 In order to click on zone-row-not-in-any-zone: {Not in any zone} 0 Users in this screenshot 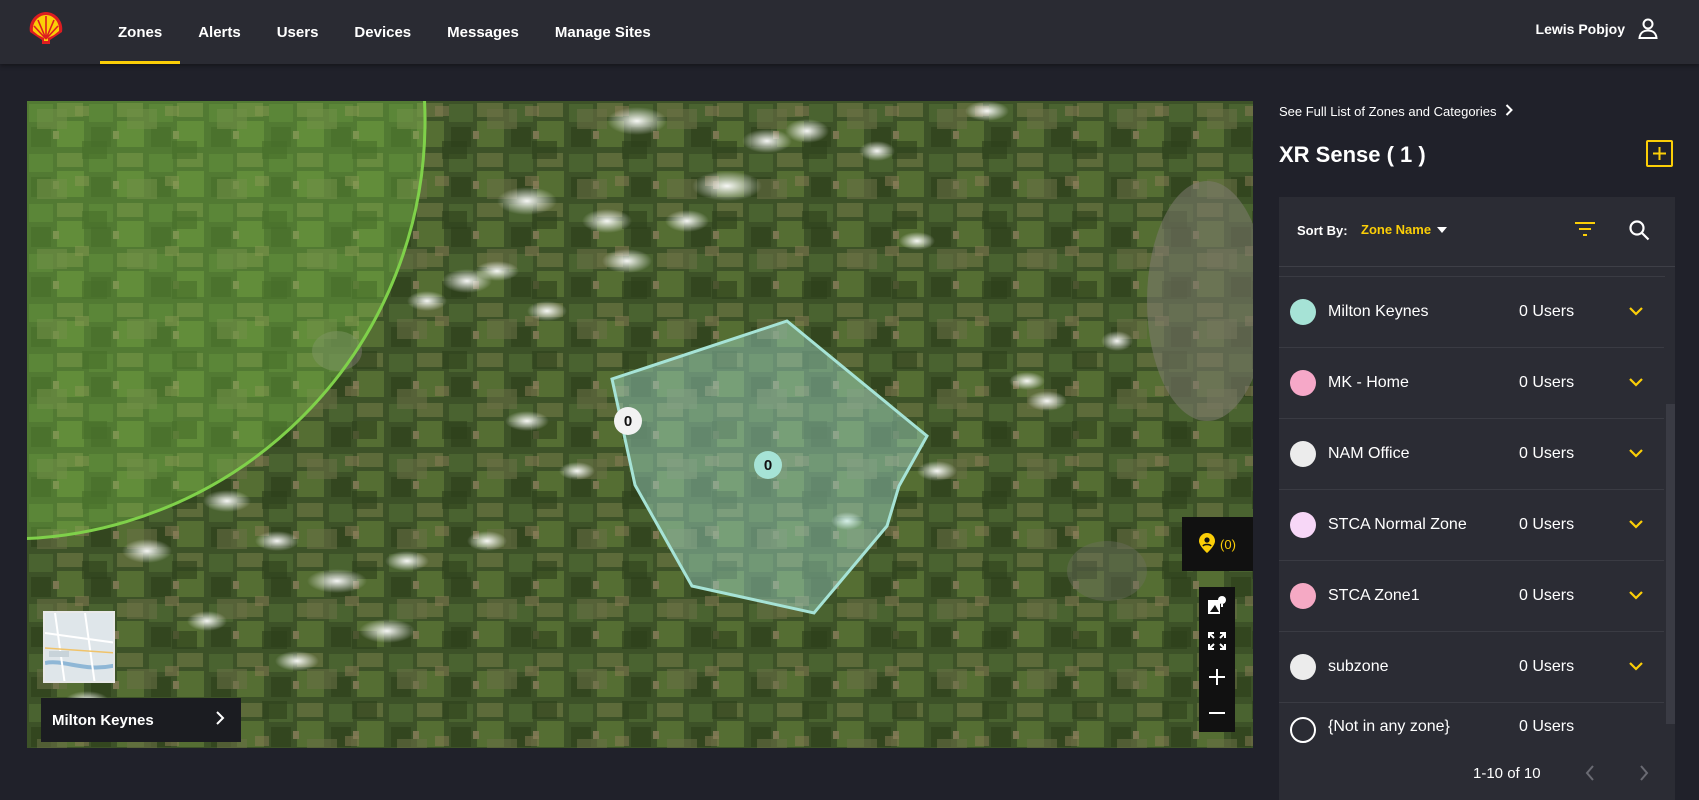, I will do `click(1472, 723)`.